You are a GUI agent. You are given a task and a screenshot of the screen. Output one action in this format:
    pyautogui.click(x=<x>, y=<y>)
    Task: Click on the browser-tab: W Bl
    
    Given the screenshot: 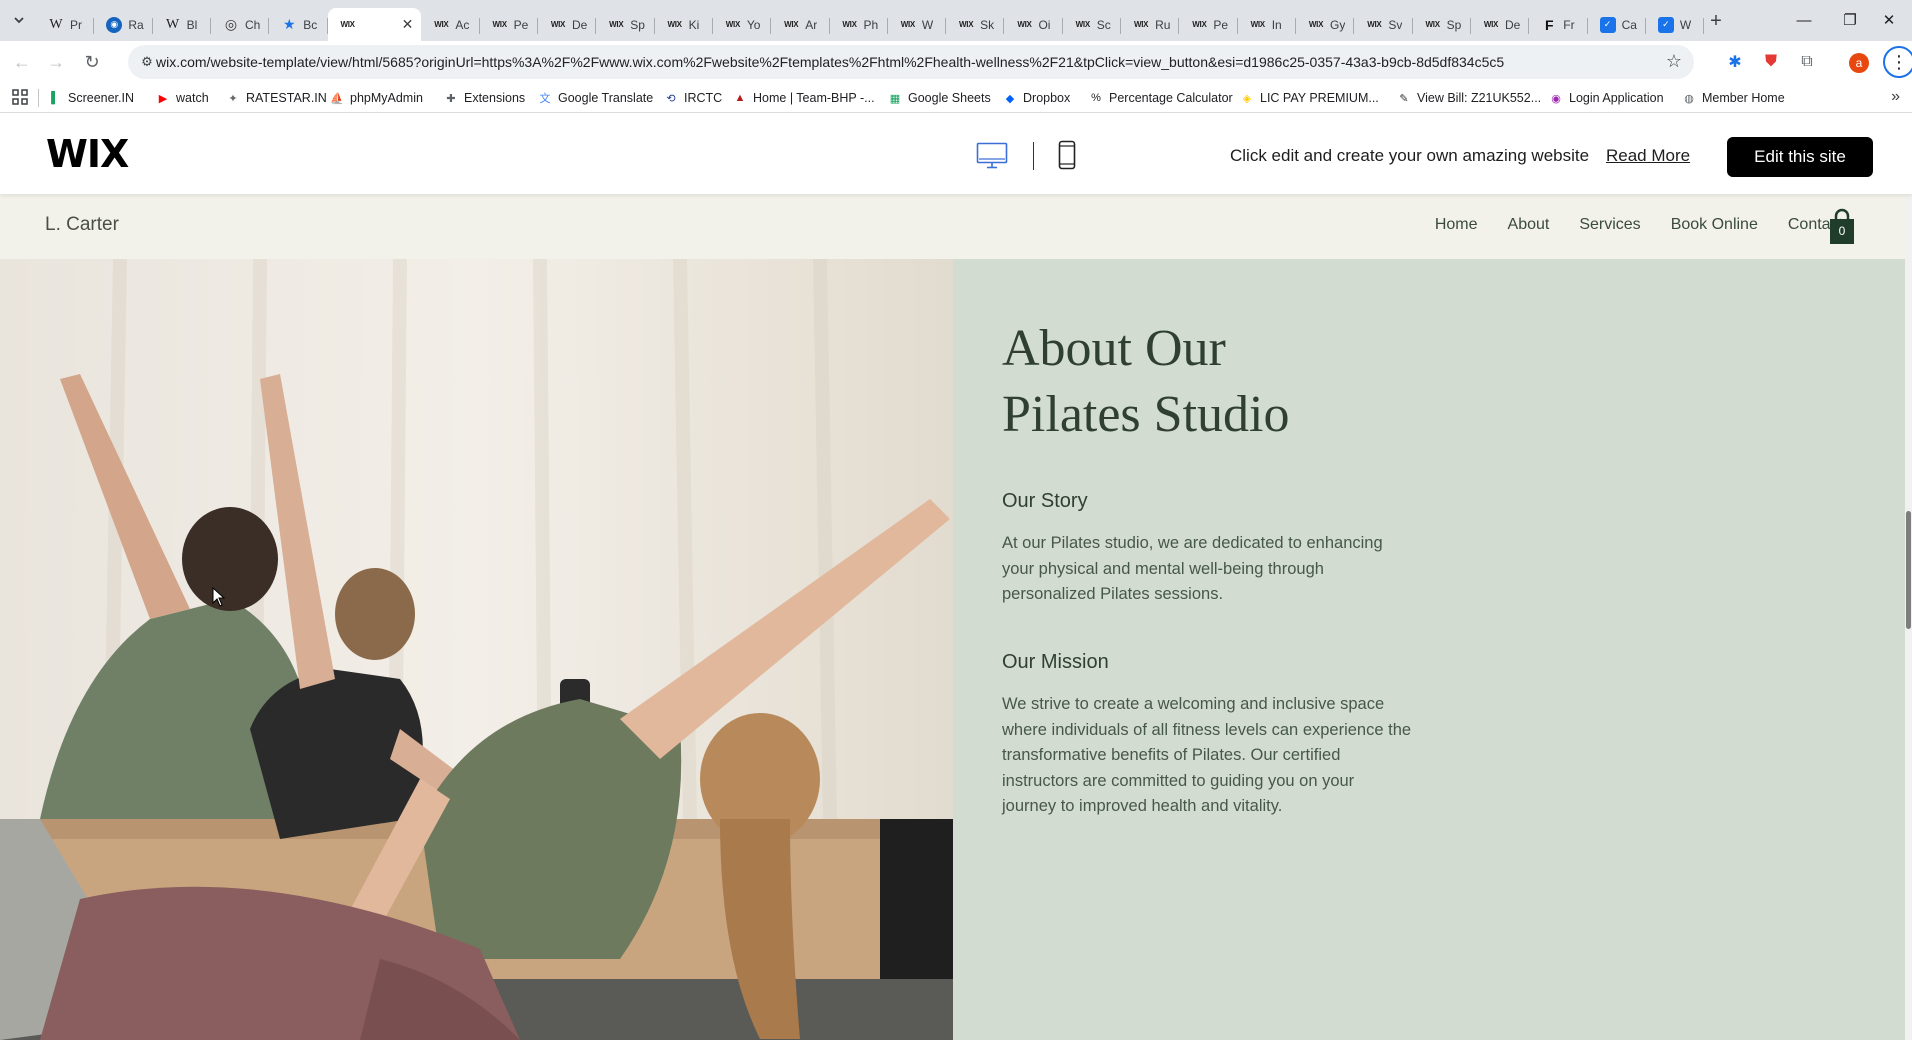 What is the action you would take?
    pyautogui.click(x=182, y=24)
    